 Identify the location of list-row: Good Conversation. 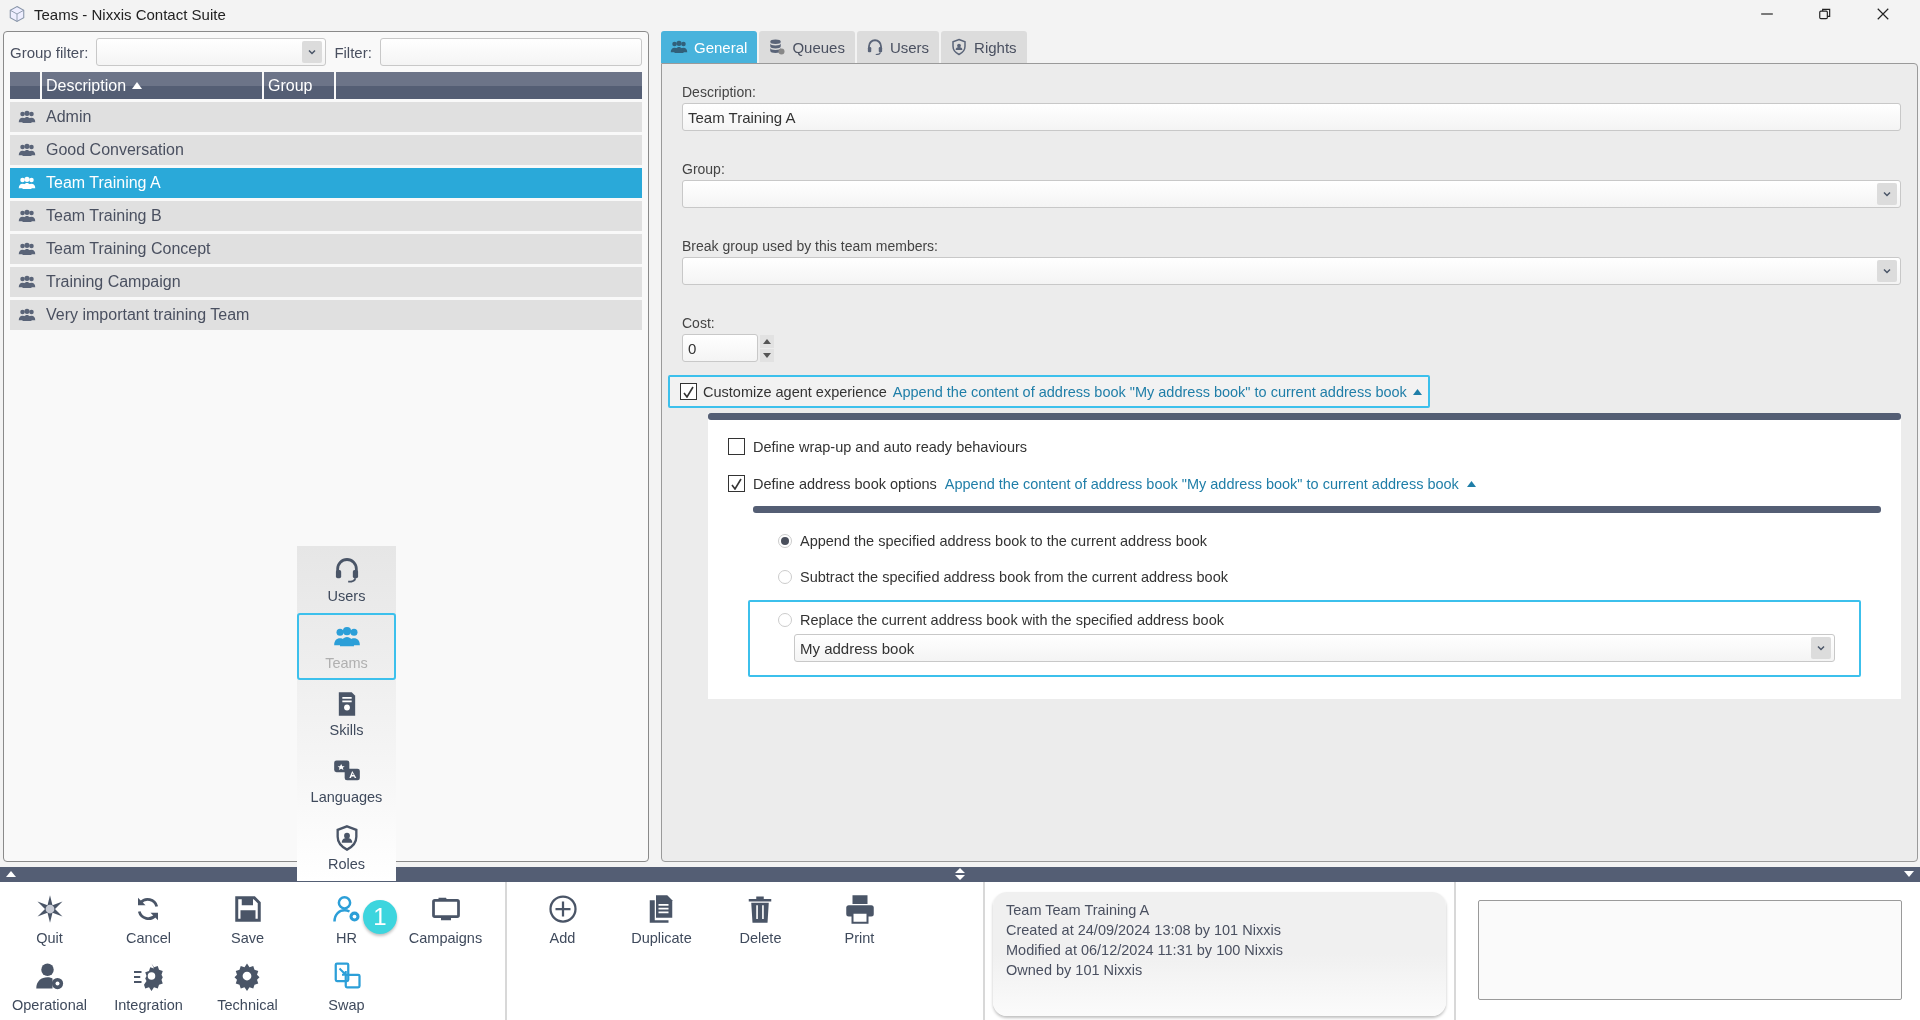
(326, 150).